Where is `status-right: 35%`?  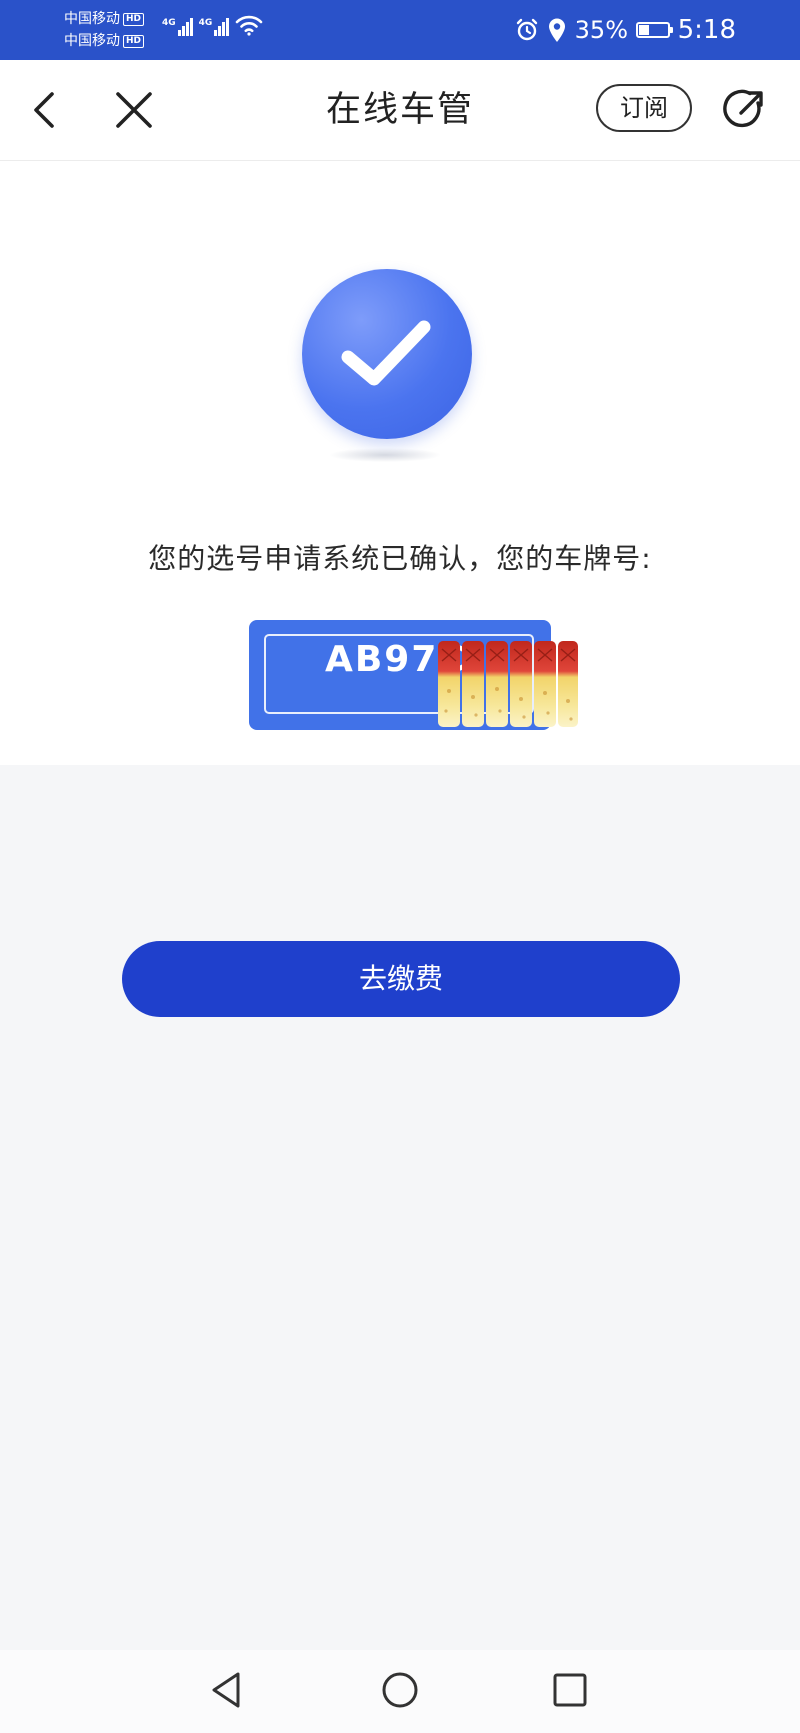 status-right: 35% is located at coordinates (594, 30).